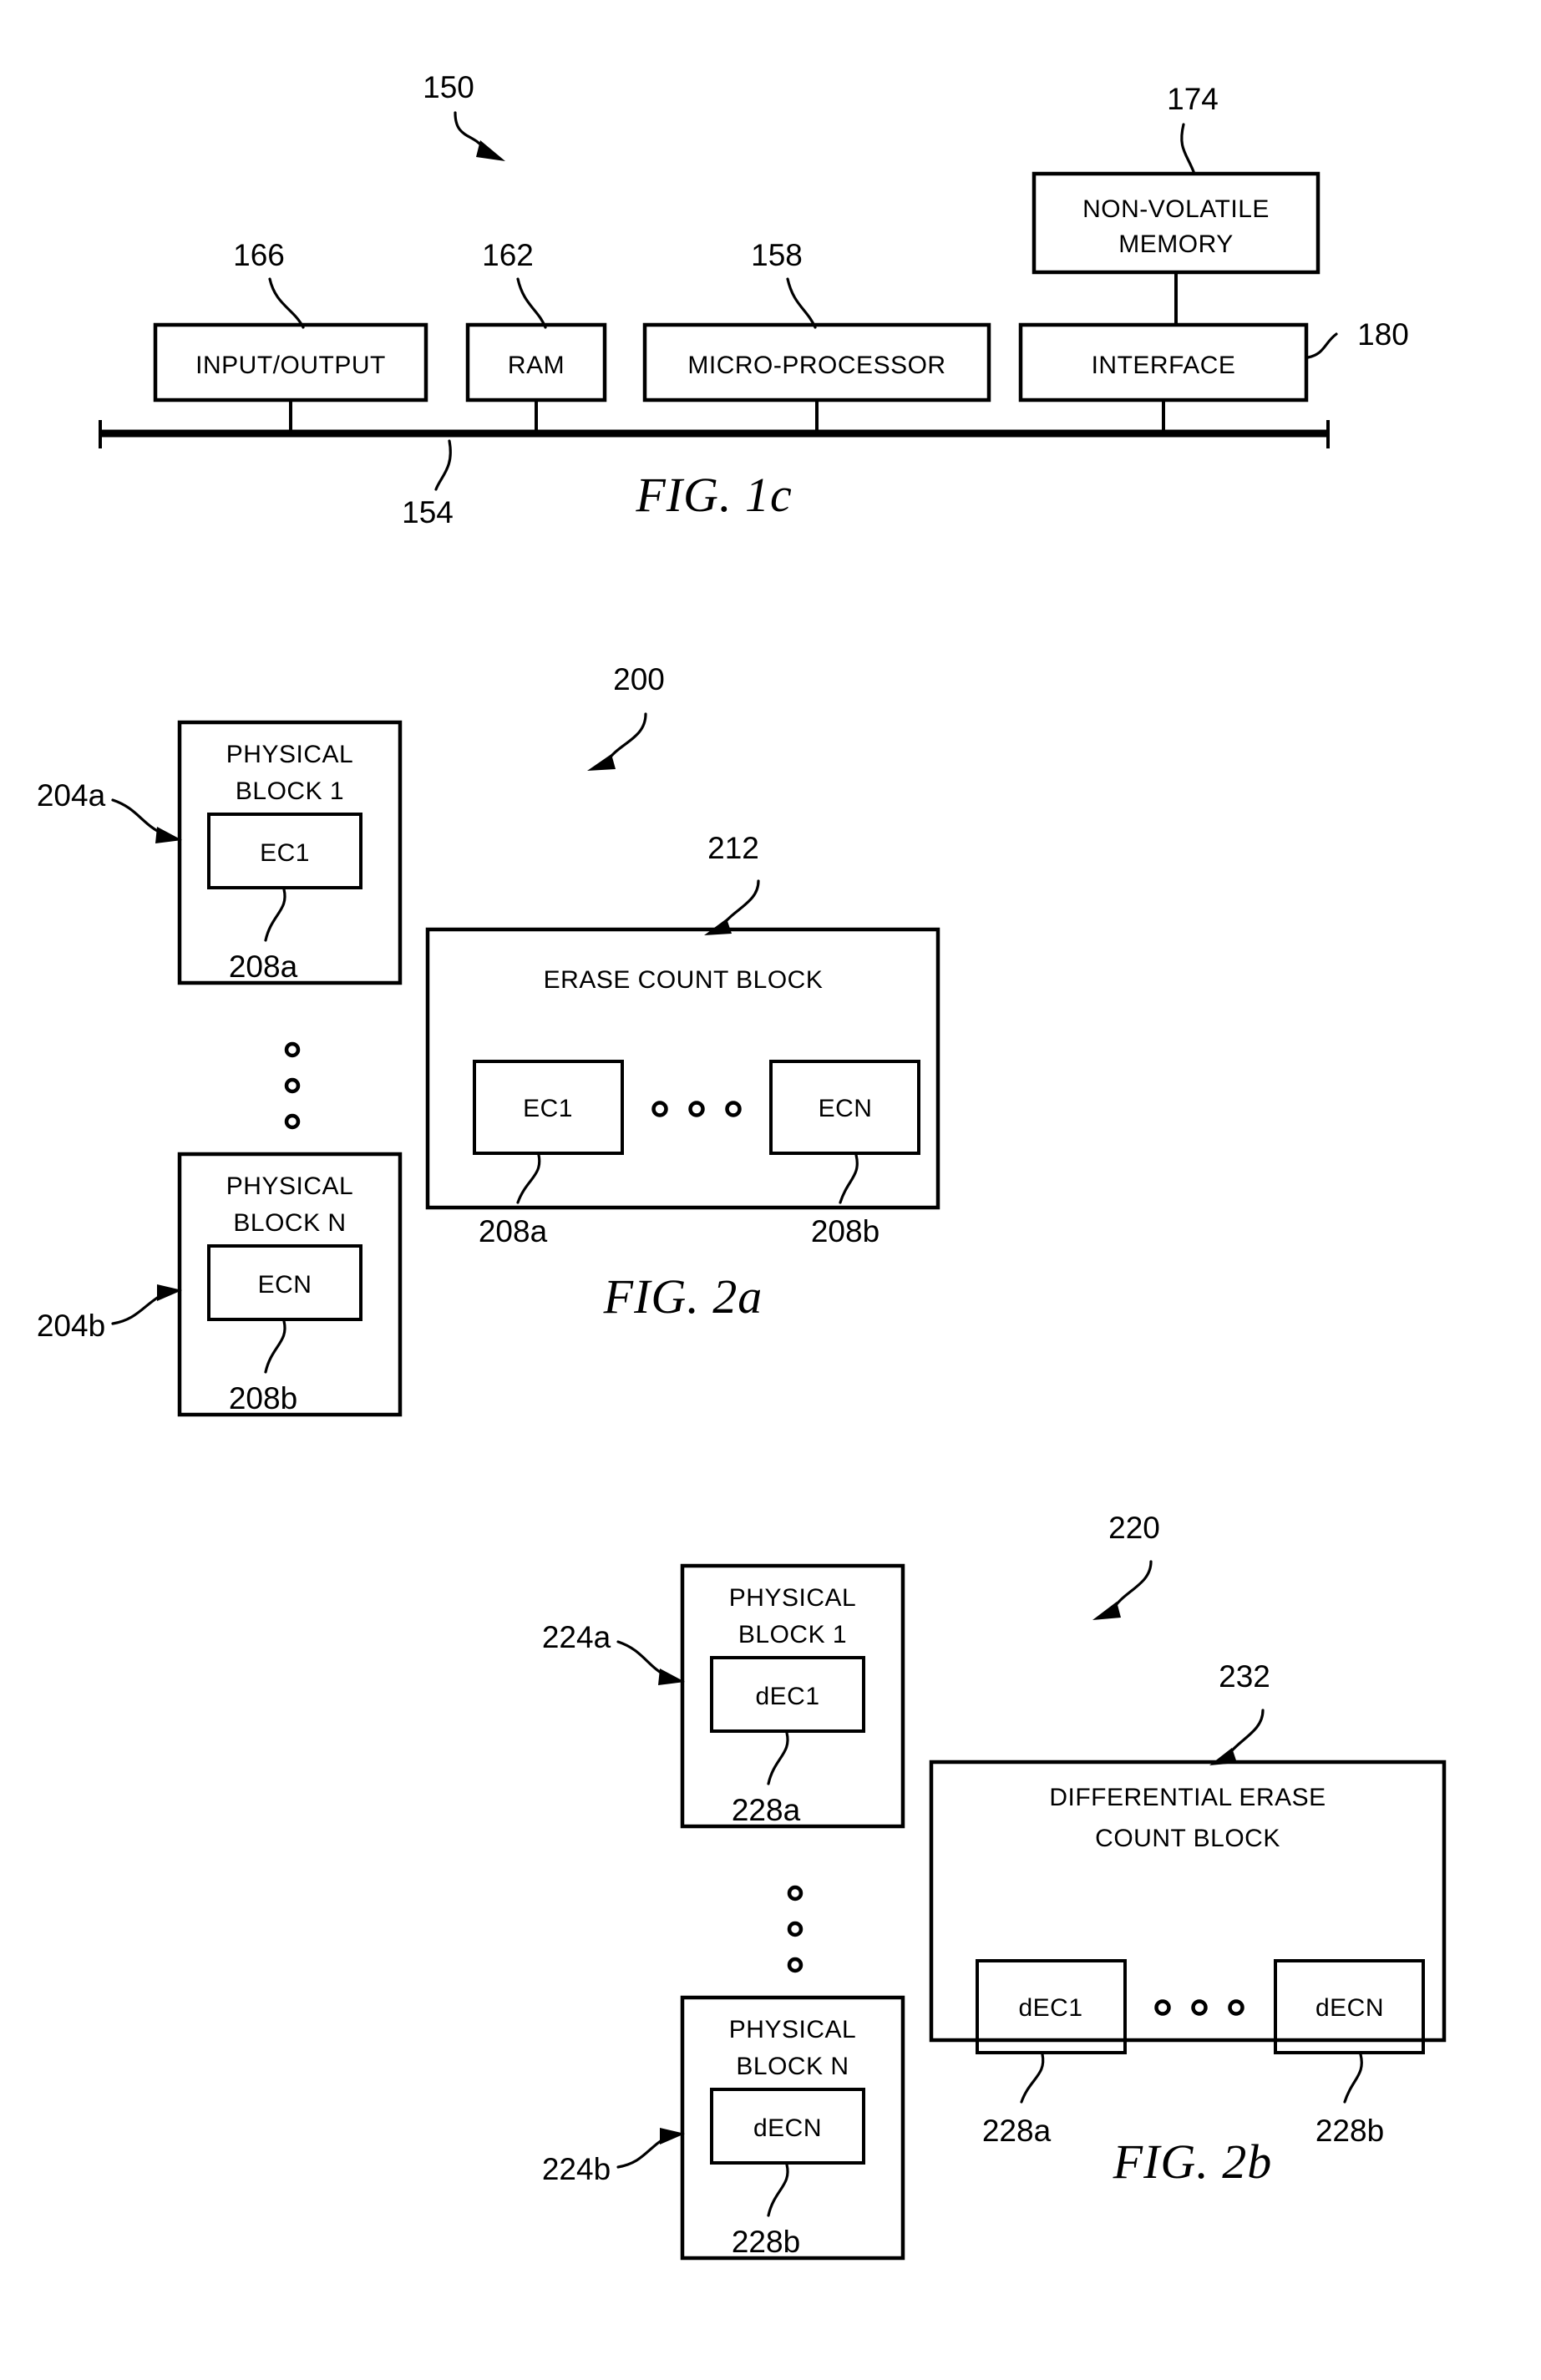  What do you see at coordinates (1193, 2161) in the screenshot?
I see `figure-2b-caption: FIG. 2b` at bounding box center [1193, 2161].